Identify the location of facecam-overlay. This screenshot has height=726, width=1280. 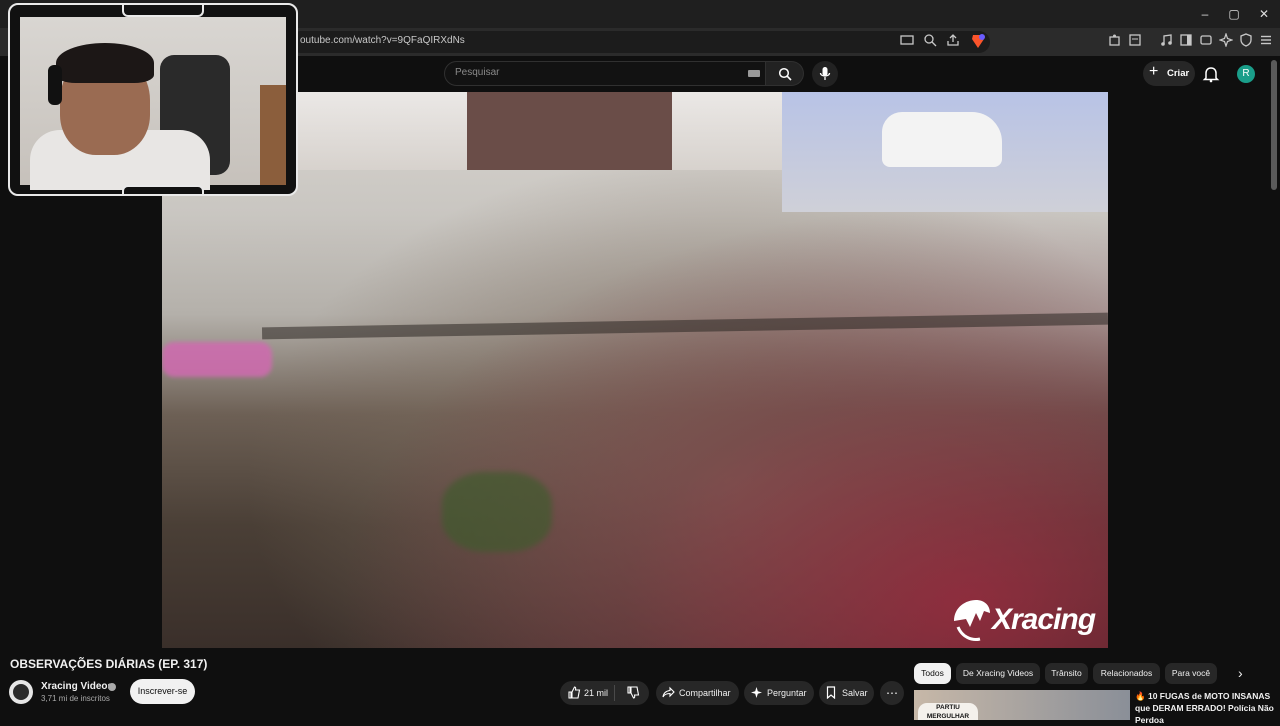
(153, 99).